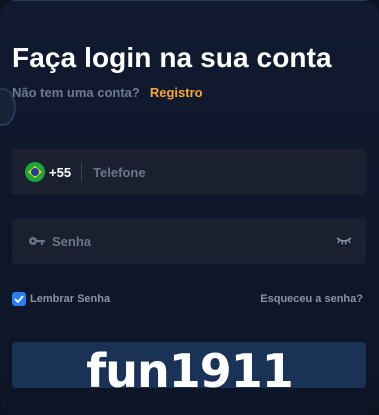 Image resolution: width=379 pixels, height=415 pixels. Describe the element at coordinates (71, 241) in the screenshot. I see `password-input: Senha` at that location.